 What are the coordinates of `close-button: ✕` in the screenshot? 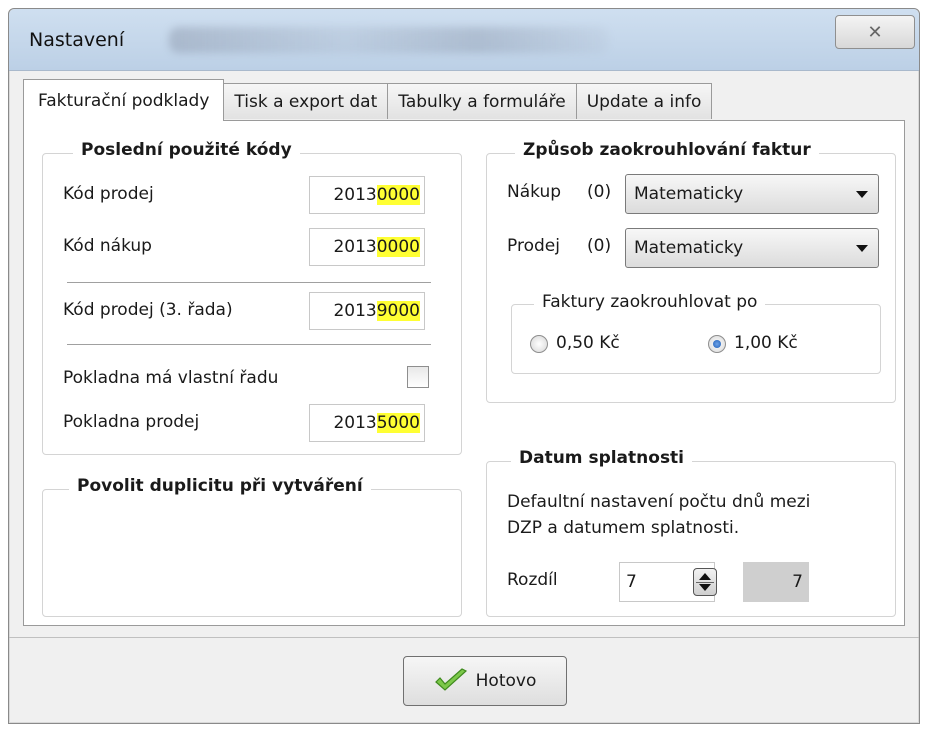 It's located at (875, 32).